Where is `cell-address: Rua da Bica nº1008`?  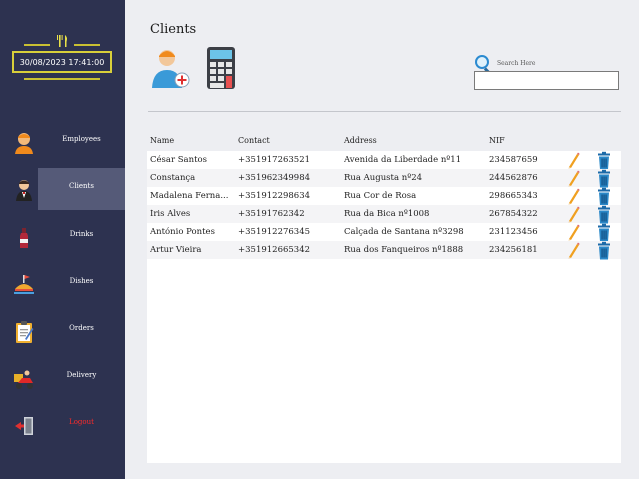
cell-address: Rua da Bica nº1008 is located at coordinates (387, 214).